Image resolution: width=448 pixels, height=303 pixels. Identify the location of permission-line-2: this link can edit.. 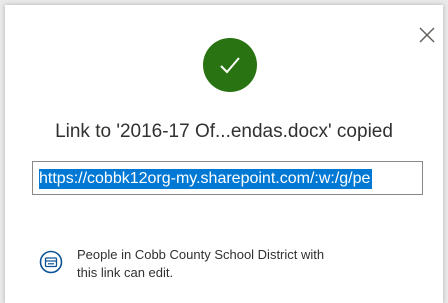
(125, 272).